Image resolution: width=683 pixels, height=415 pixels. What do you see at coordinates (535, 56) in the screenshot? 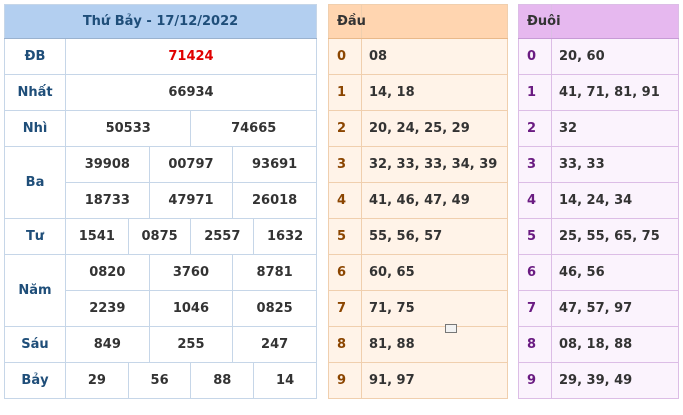
I see `duoi-digit: 0` at bounding box center [535, 56].